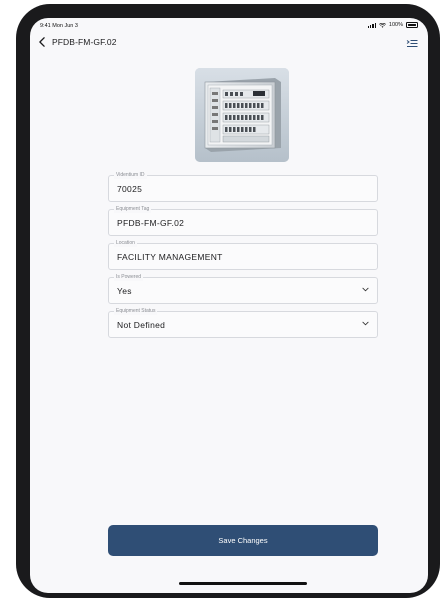  I want to click on status-bar: 9:41 Mon Jun 3 100%, so click(229, 25).